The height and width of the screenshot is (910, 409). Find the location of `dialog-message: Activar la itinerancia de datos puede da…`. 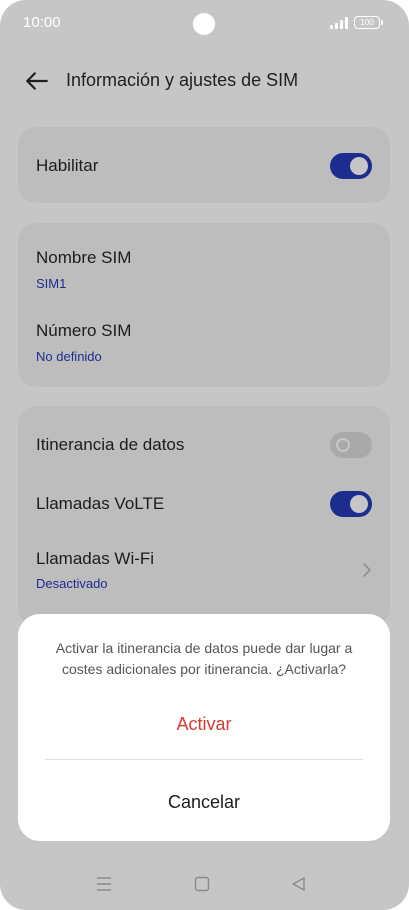

dialog-message: Activar la itinerancia de datos puede da… is located at coordinates (204, 658).